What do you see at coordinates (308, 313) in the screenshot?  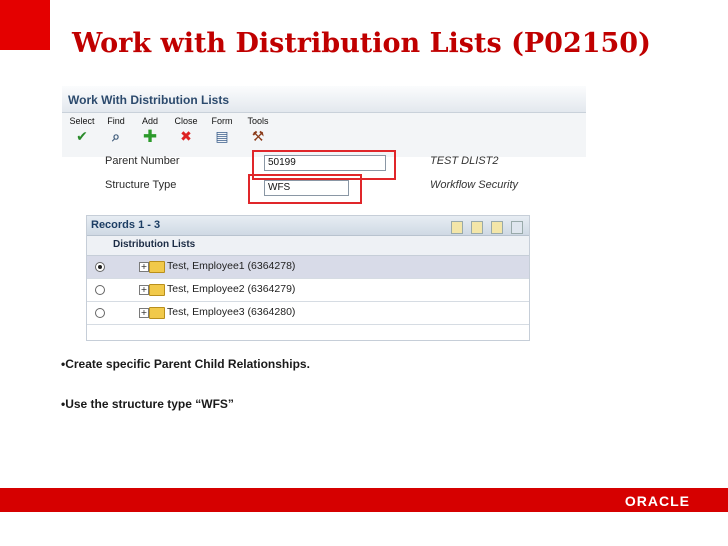 I see `table-row: + Test, Employee3 (6364280)` at bounding box center [308, 313].